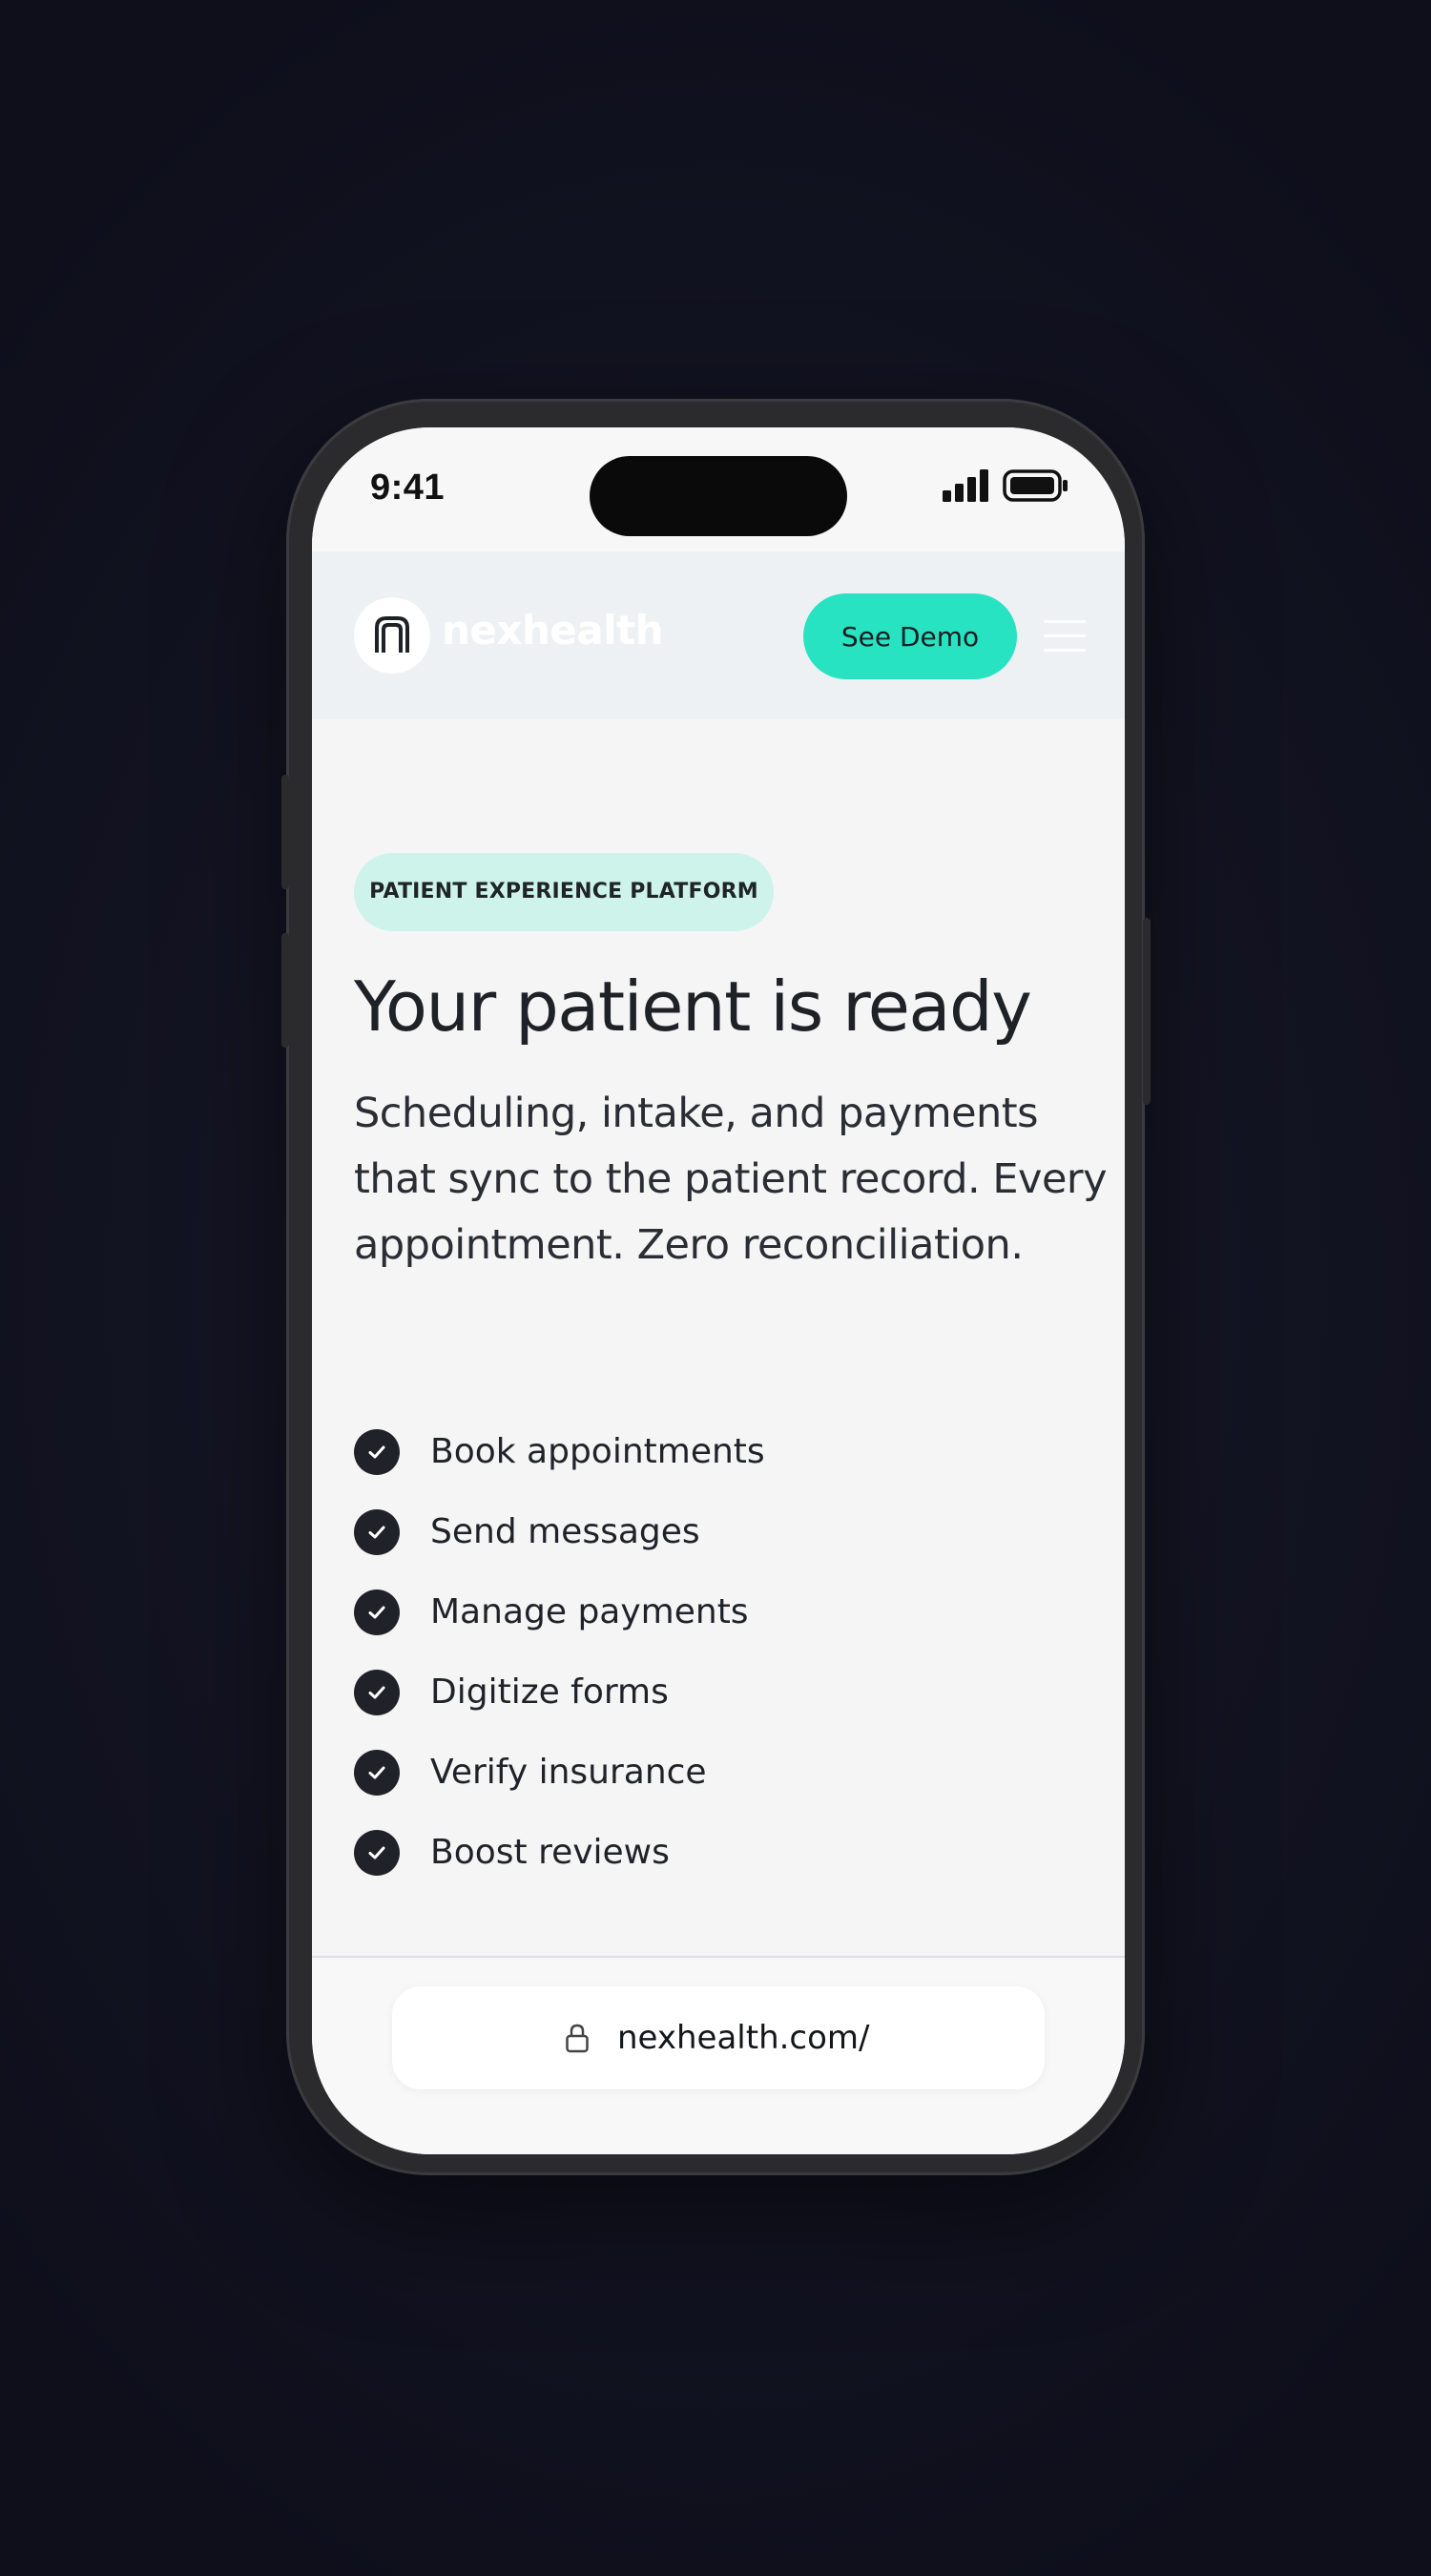 The width and height of the screenshot is (1431, 2576). What do you see at coordinates (285, 990) in the screenshot?
I see `phone-volume-button` at bounding box center [285, 990].